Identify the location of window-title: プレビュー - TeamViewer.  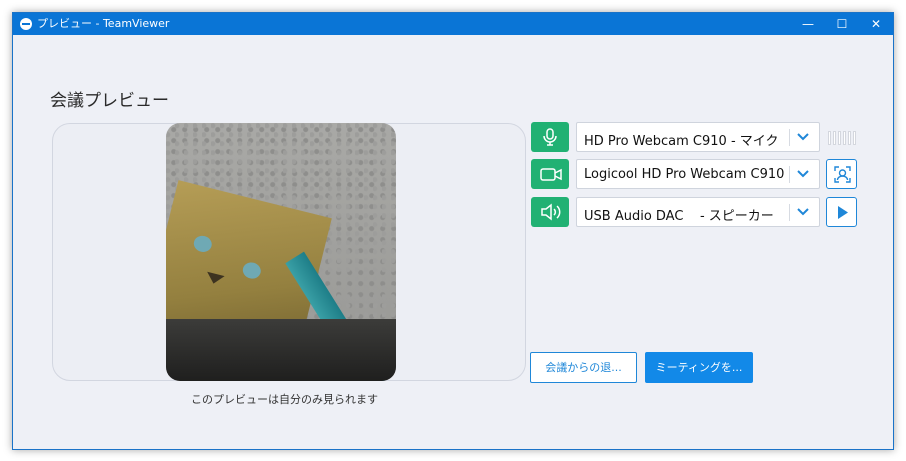
(103, 23).